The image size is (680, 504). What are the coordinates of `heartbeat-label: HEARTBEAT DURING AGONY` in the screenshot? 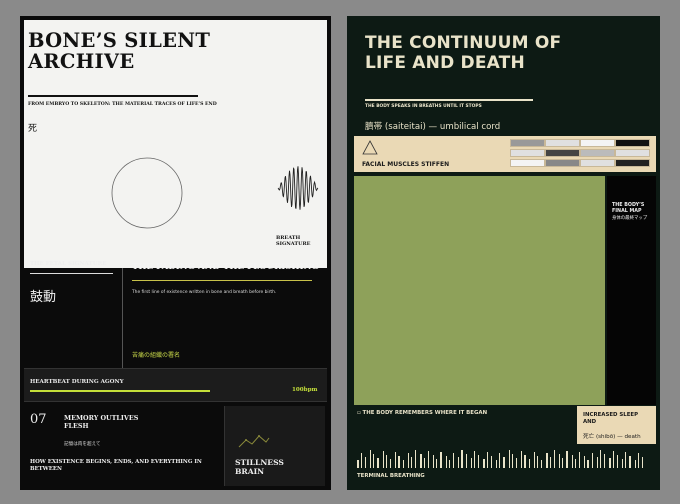 It's located at (77, 382).